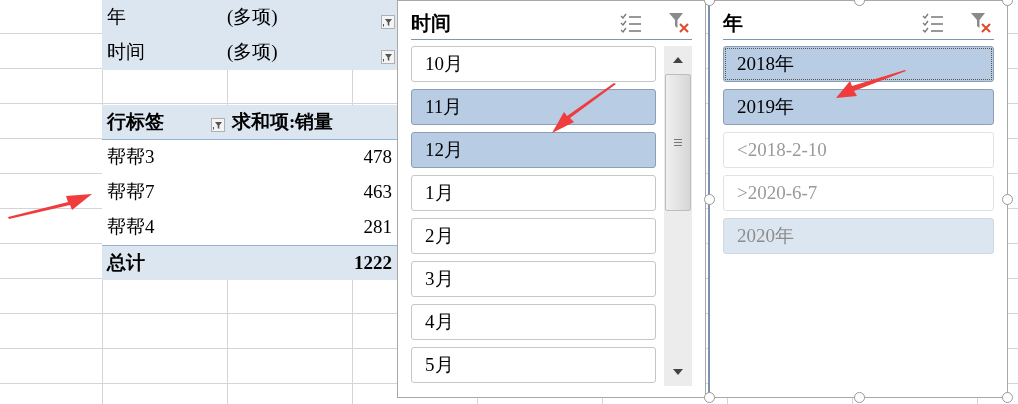  What do you see at coordinates (858, 64) in the screenshot?
I see `slicer-item: 2018年` at bounding box center [858, 64].